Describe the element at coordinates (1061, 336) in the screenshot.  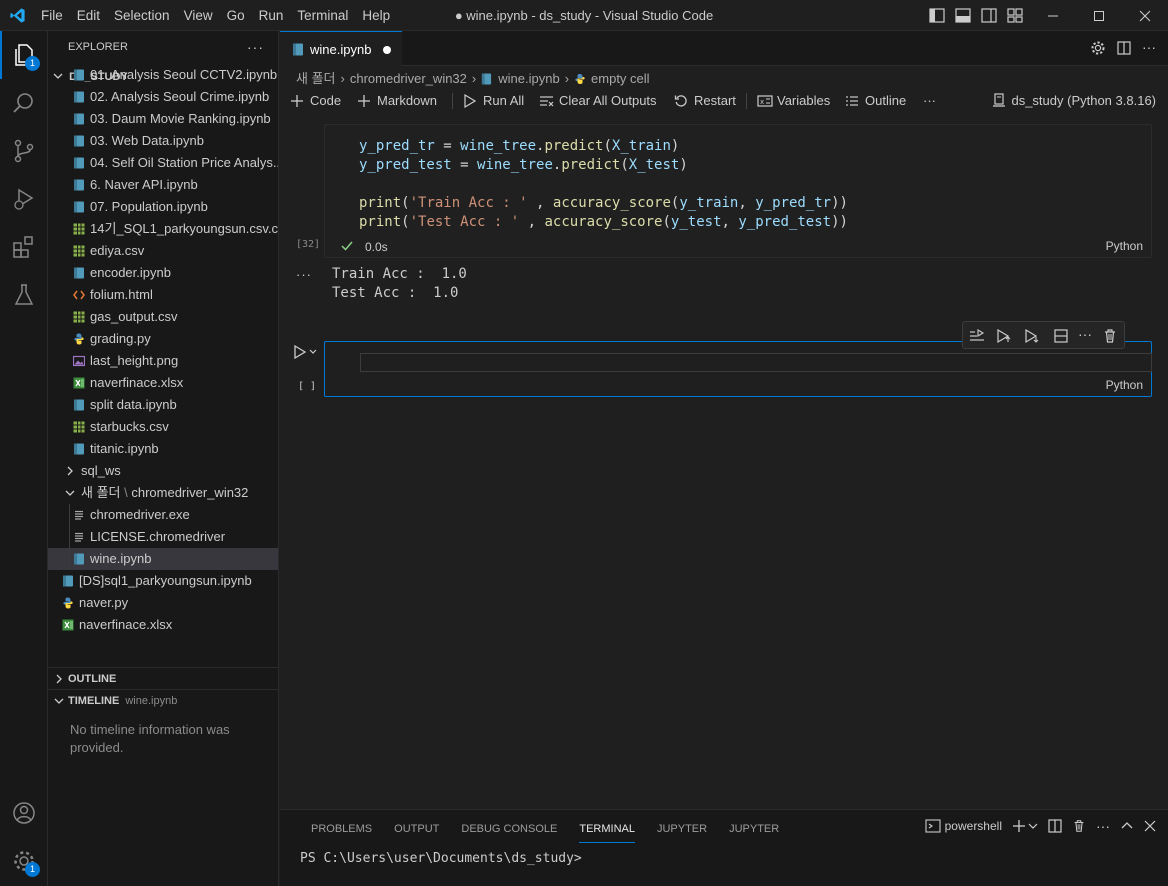
I see `split-cell-icon` at that location.